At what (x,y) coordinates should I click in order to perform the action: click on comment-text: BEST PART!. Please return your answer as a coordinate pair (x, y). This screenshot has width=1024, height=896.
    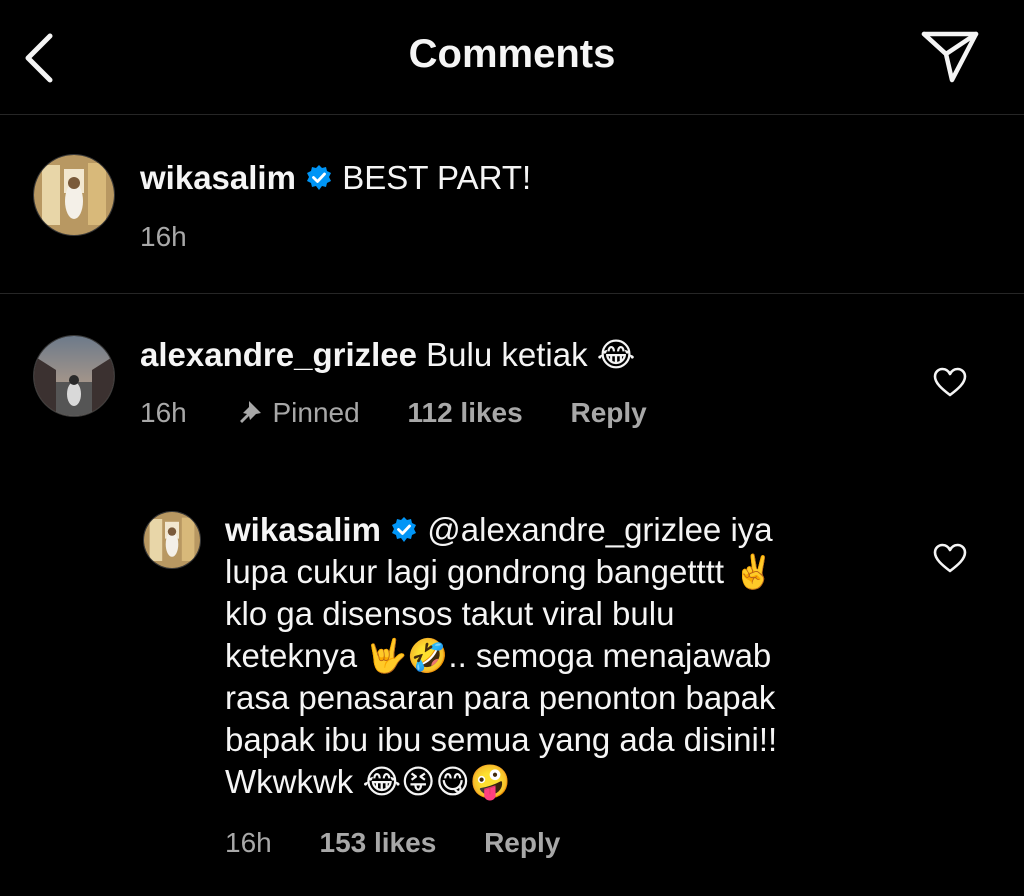
    Looking at the image, I should click on (437, 177).